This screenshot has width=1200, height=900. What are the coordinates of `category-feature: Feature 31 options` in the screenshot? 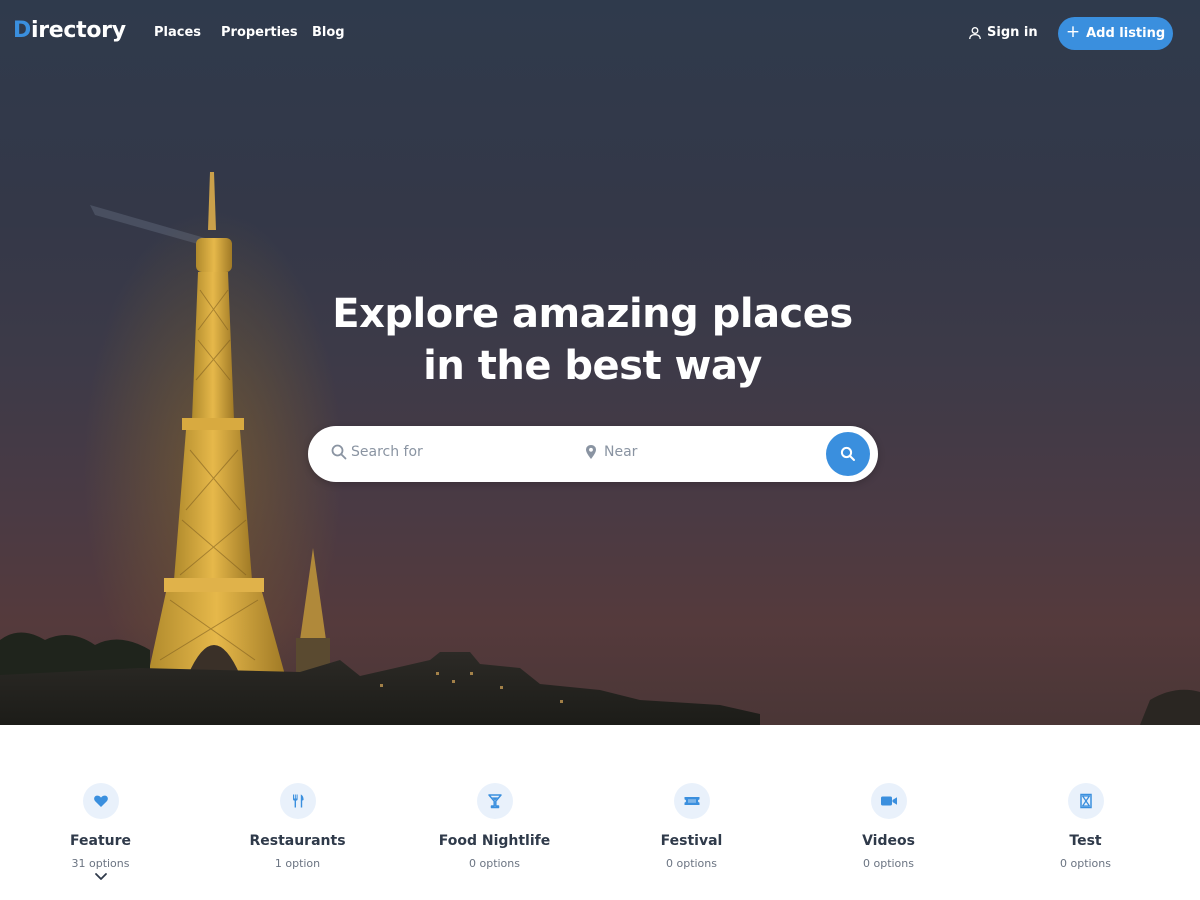 It's located at (100, 832).